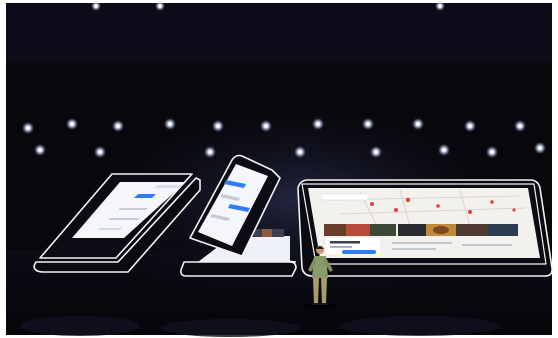 Image resolution: width=558 pixels, height=338 pixels. Describe the element at coordinates (267, 233) in the screenshot. I see `phone-center-photo-strip` at that location.